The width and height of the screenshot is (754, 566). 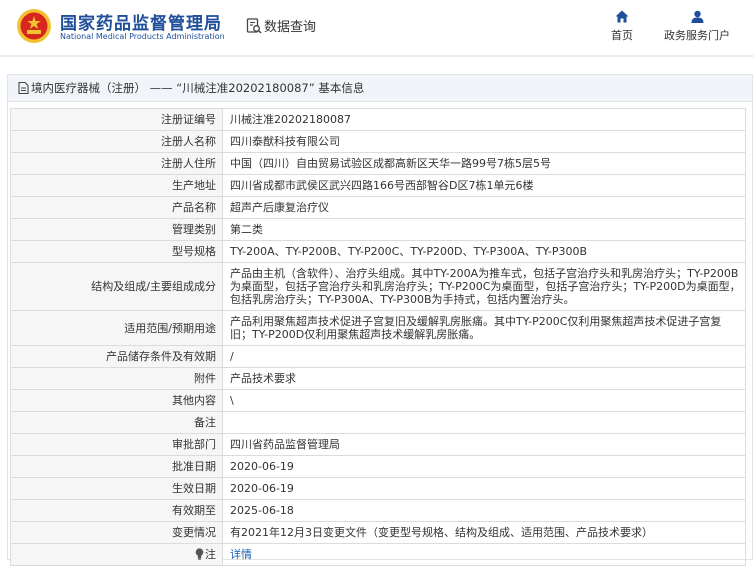 What do you see at coordinates (116, 229) in the screenshot?
I see `field-label: 管理类别` at bounding box center [116, 229].